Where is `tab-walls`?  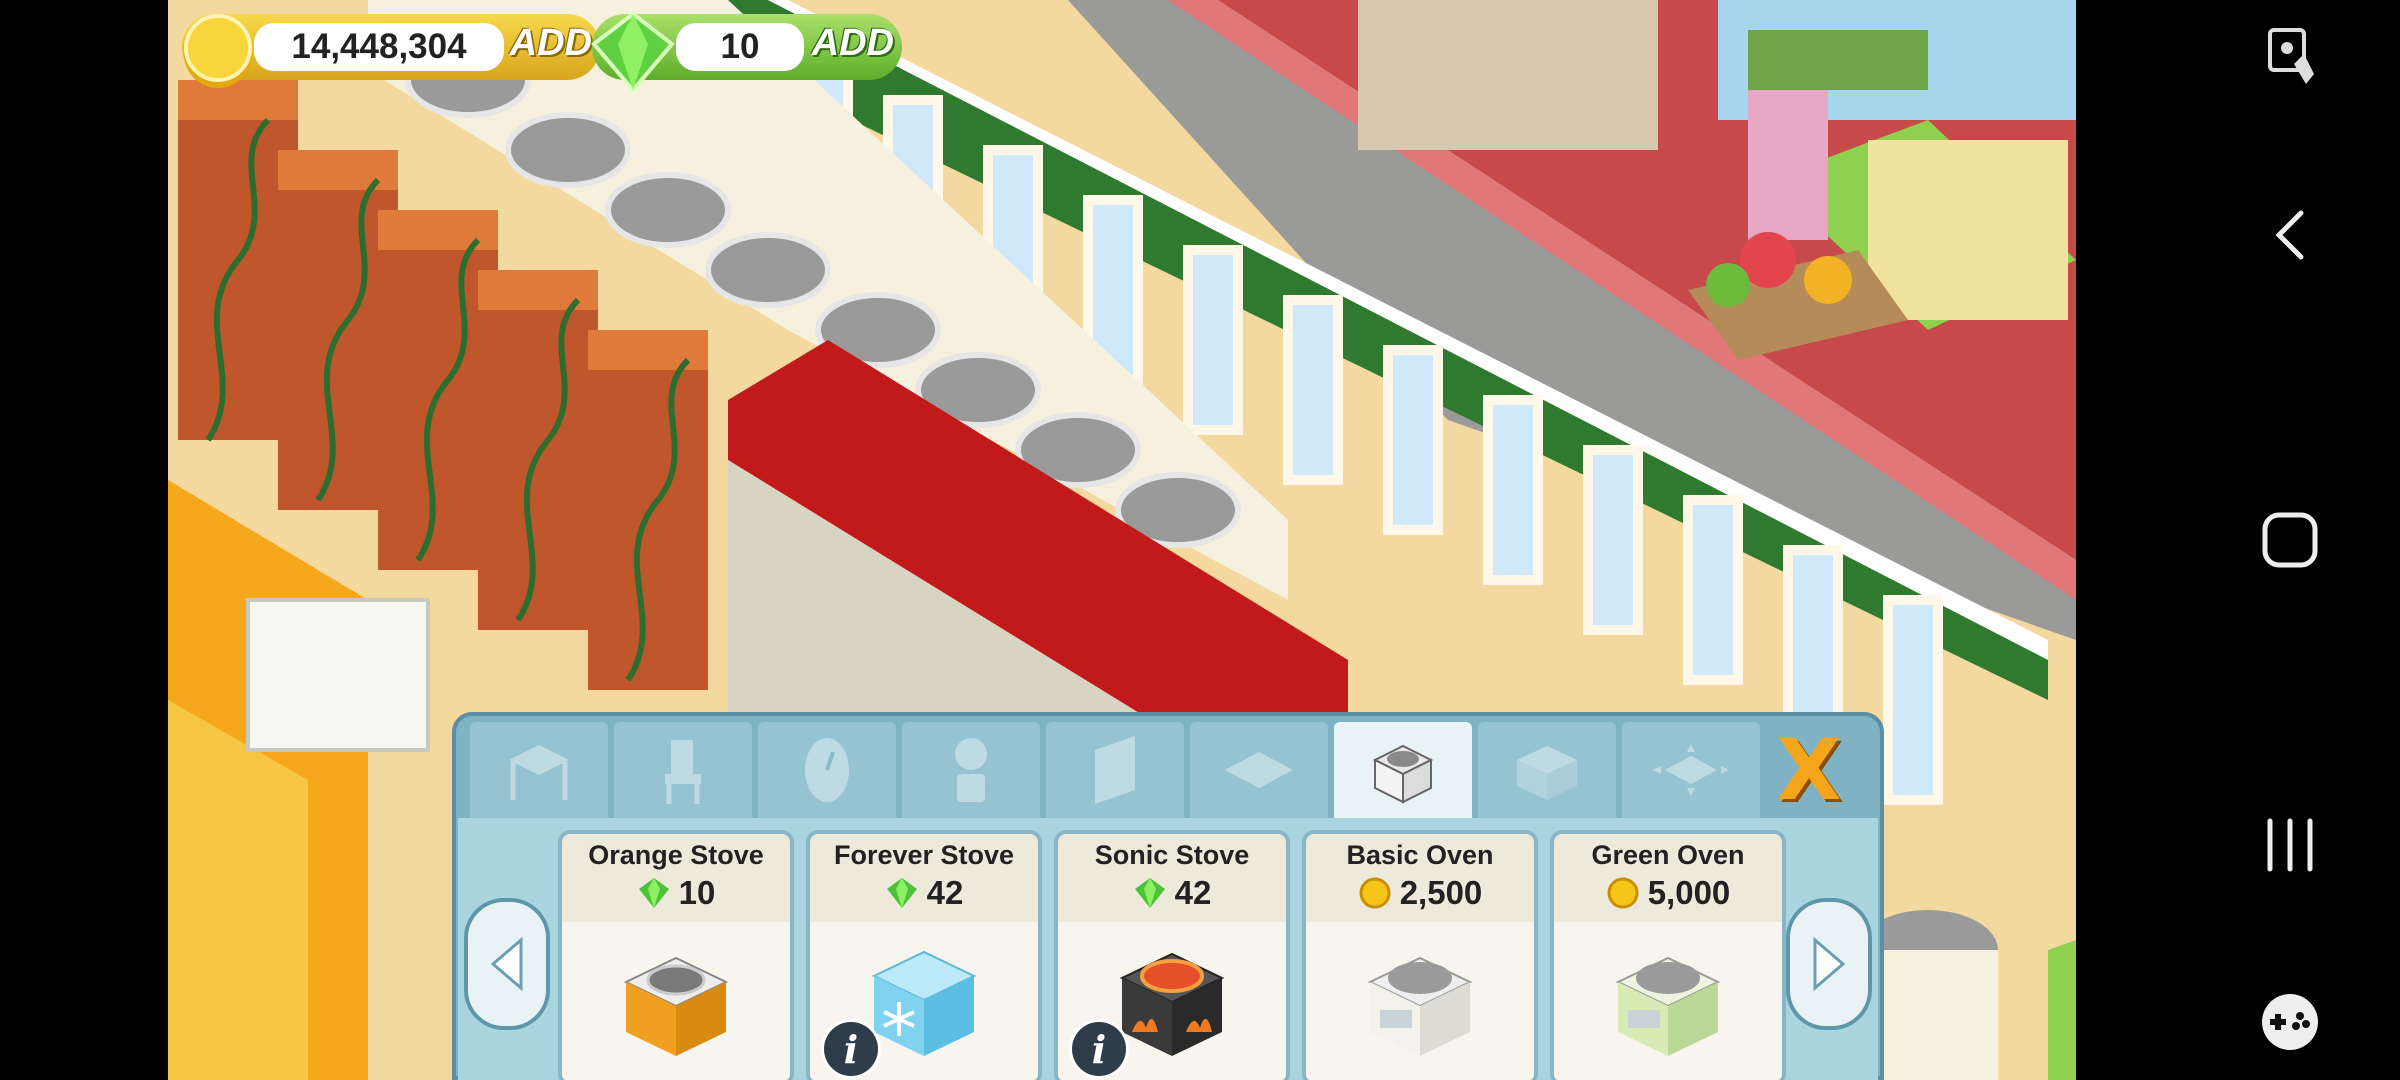
tab-walls is located at coordinates (1115, 770).